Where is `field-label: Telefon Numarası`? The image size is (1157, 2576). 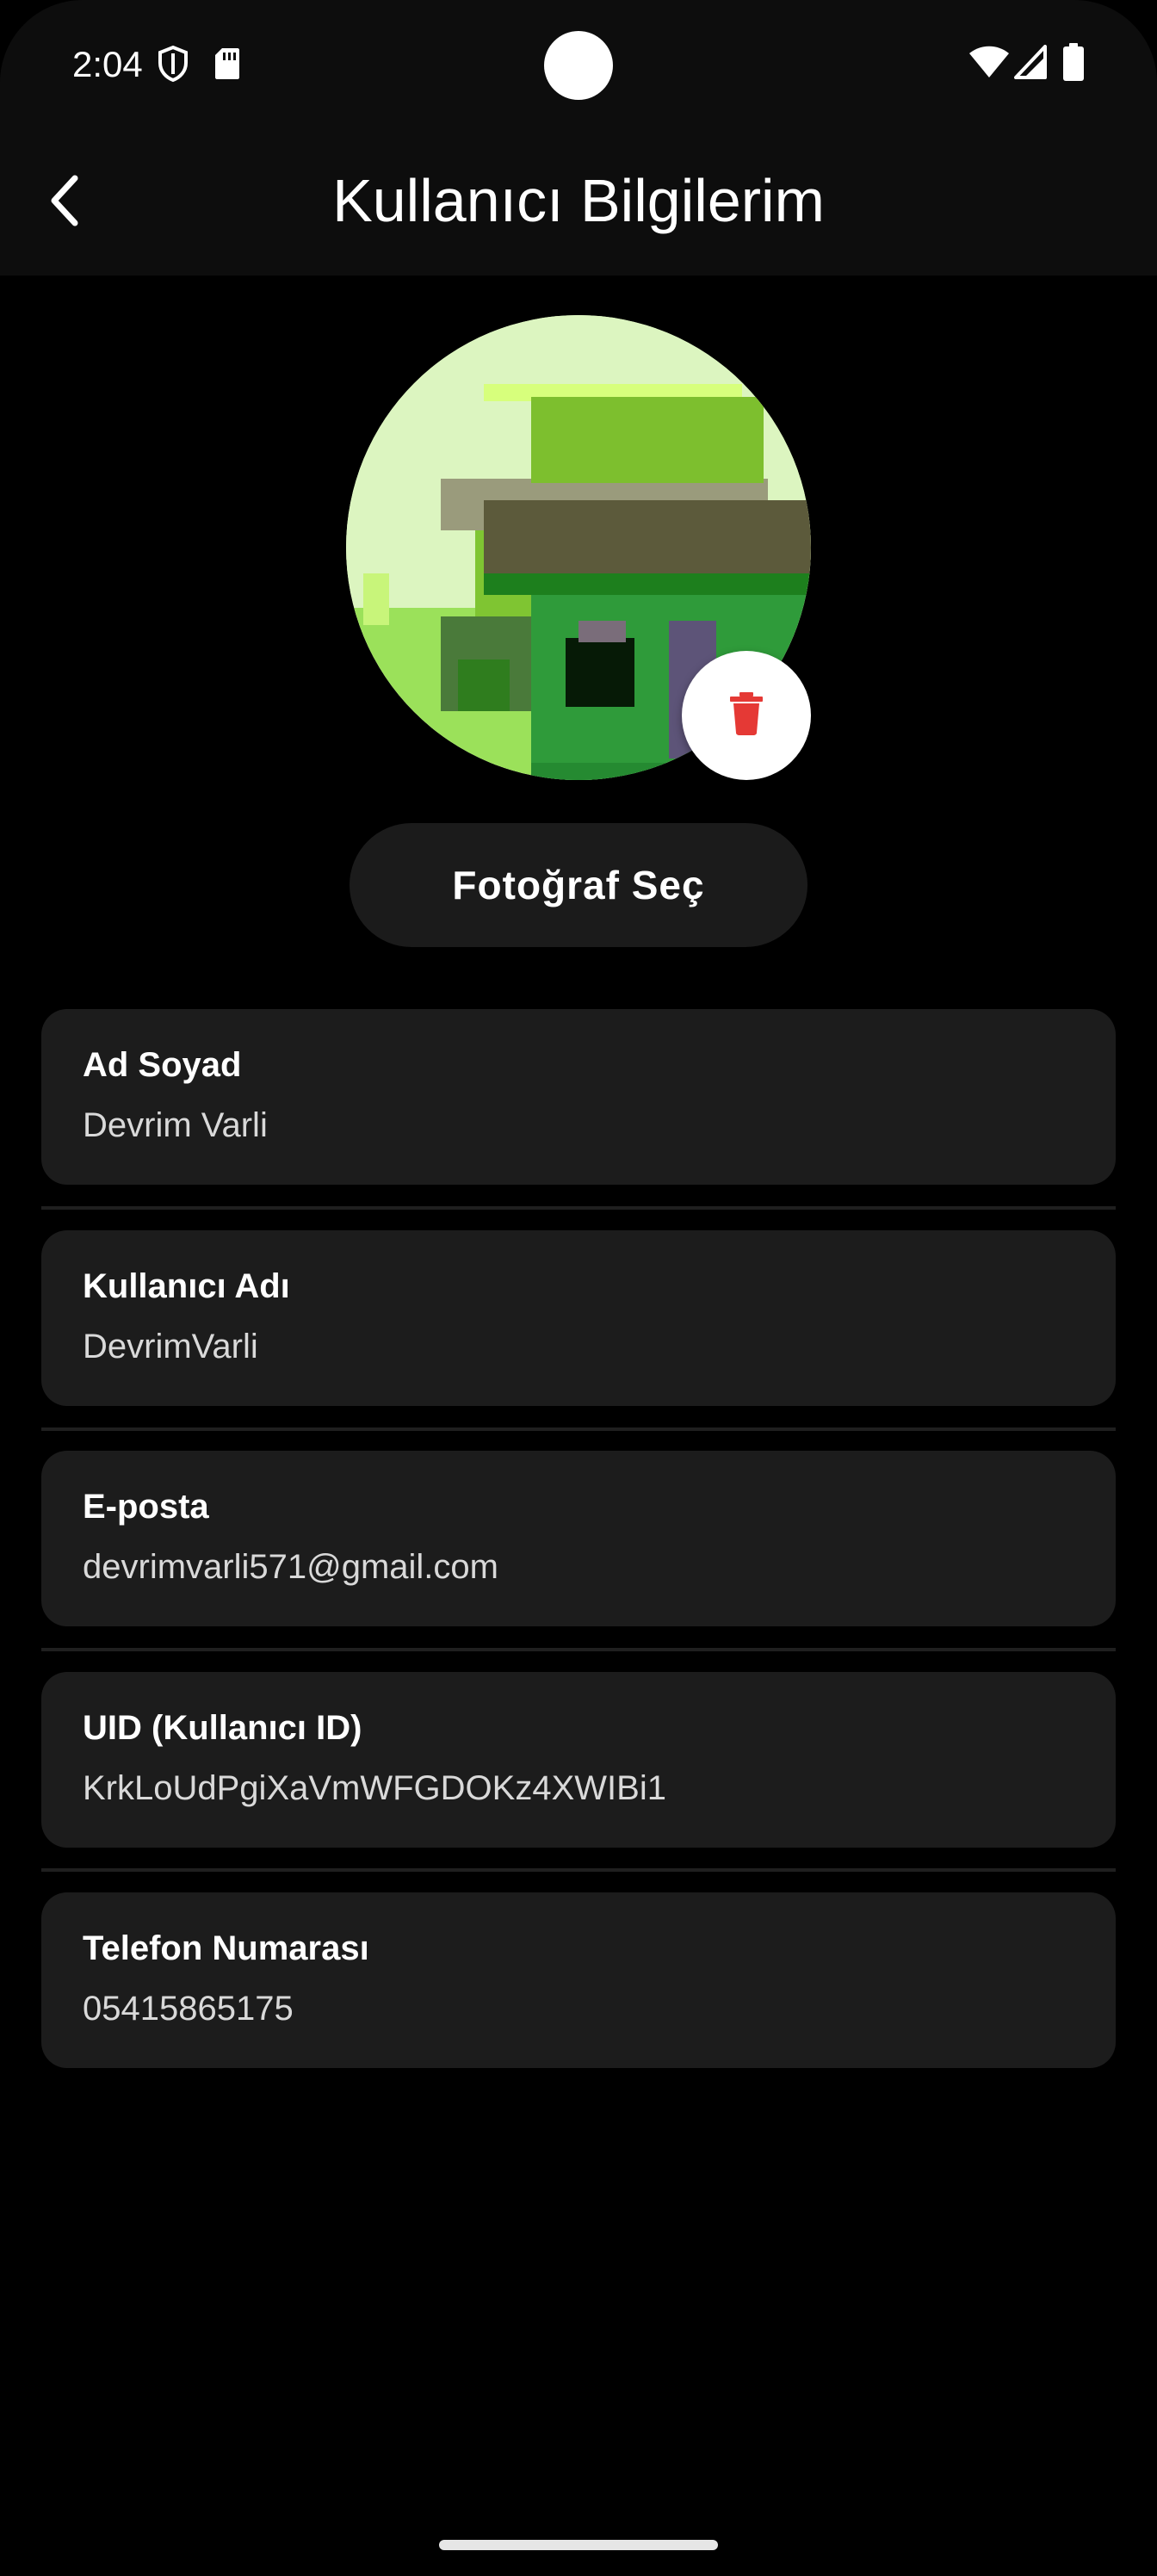 field-label: Telefon Numarası is located at coordinates (226, 1948).